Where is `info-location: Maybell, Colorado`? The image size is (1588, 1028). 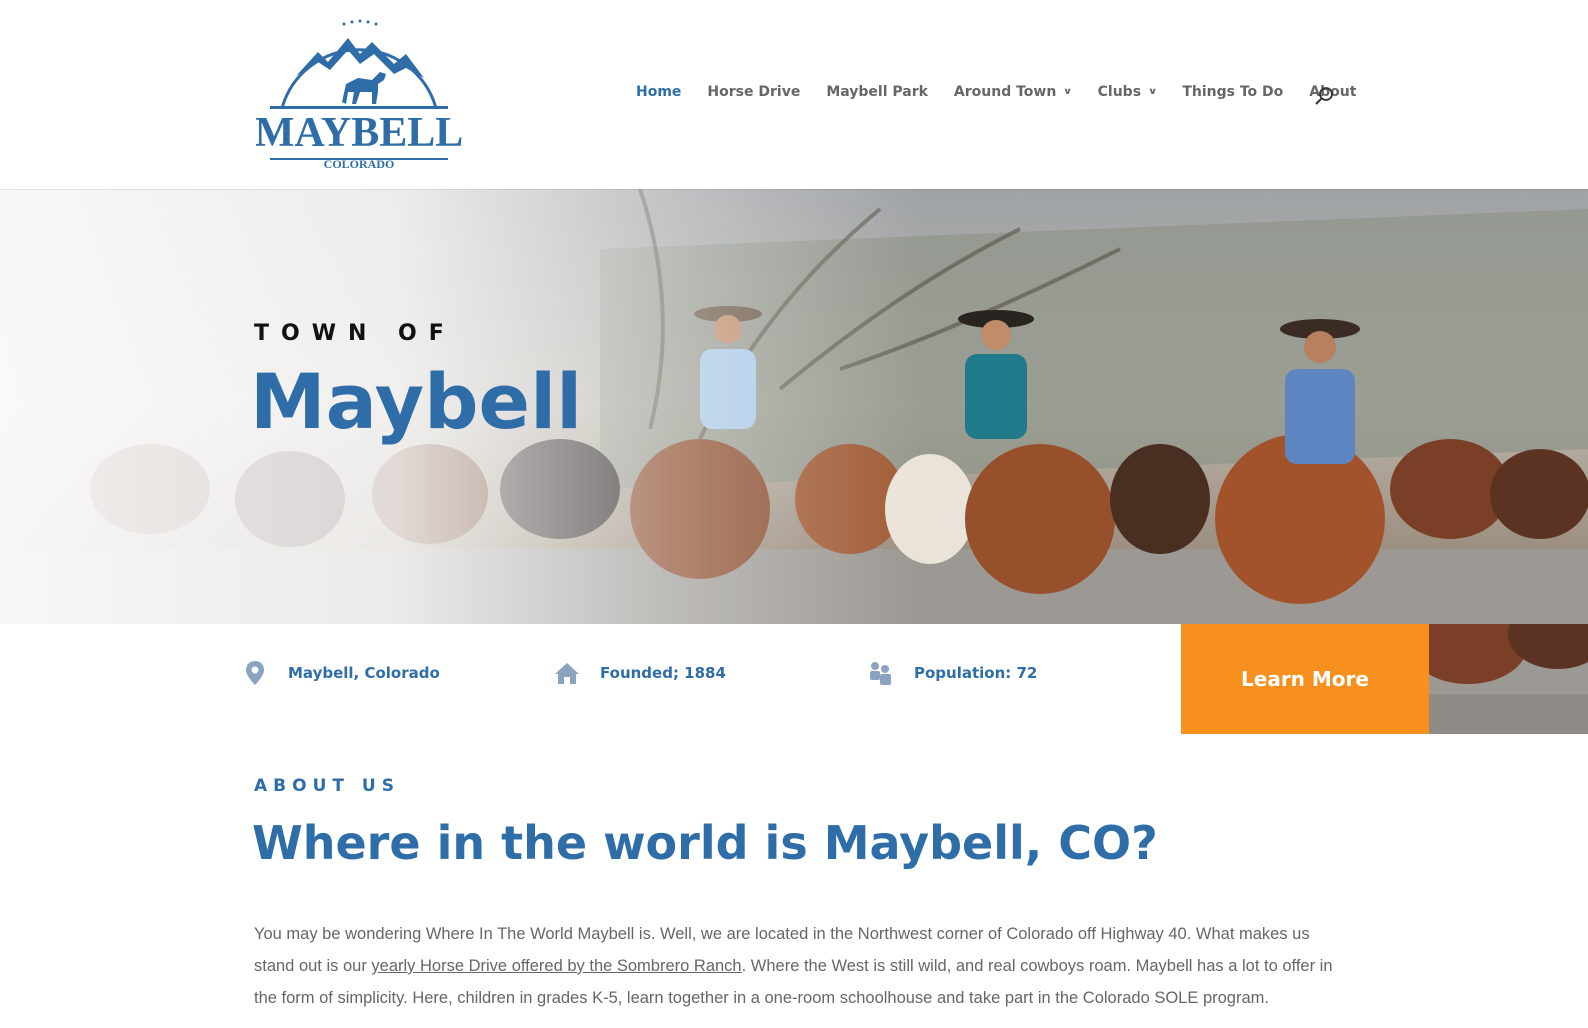
info-location: Maybell, Colorado is located at coordinates (341, 673).